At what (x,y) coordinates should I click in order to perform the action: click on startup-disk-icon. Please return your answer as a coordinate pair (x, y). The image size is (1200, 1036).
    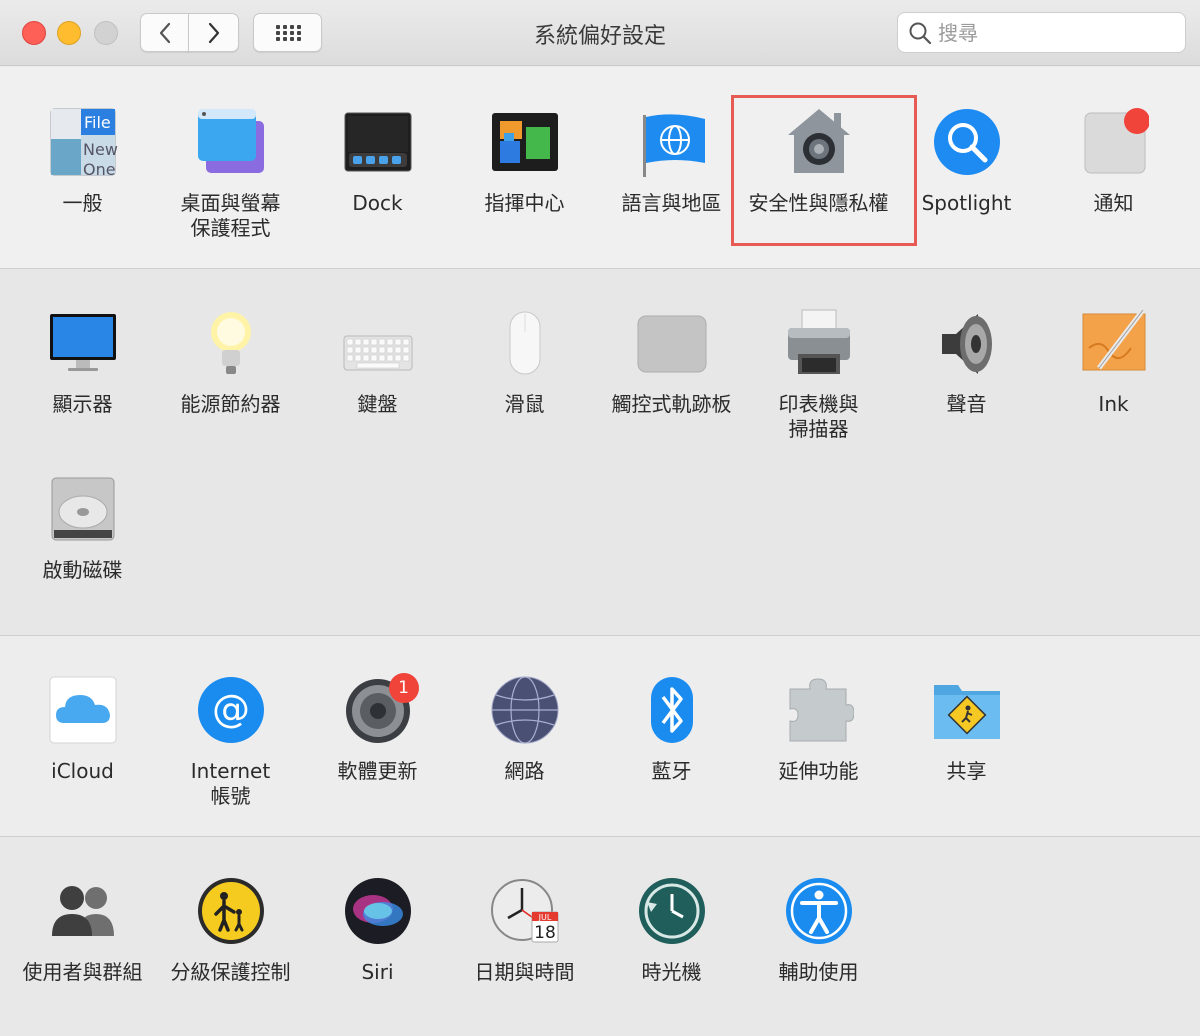
    Looking at the image, I should click on (83, 509).